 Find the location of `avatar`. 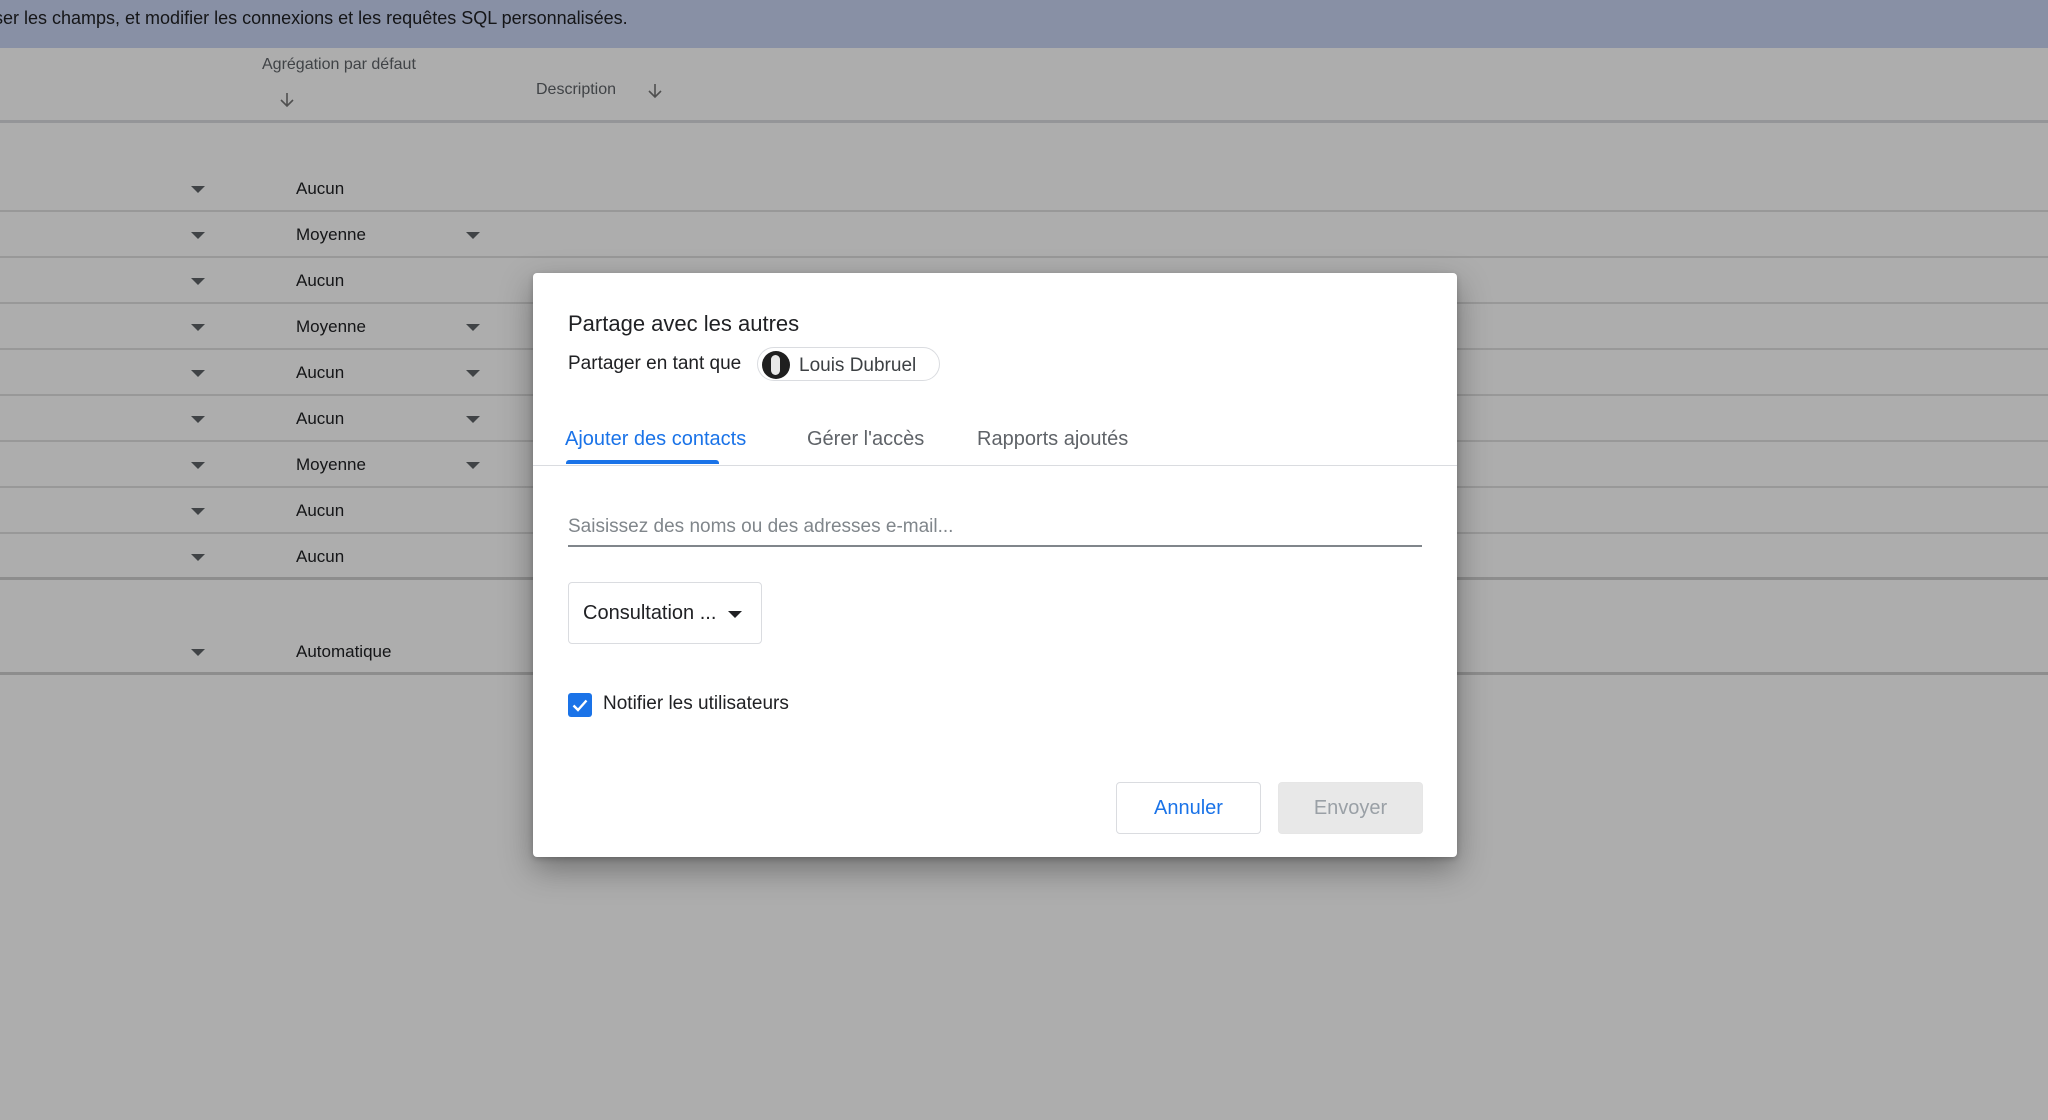

avatar is located at coordinates (776, 365).